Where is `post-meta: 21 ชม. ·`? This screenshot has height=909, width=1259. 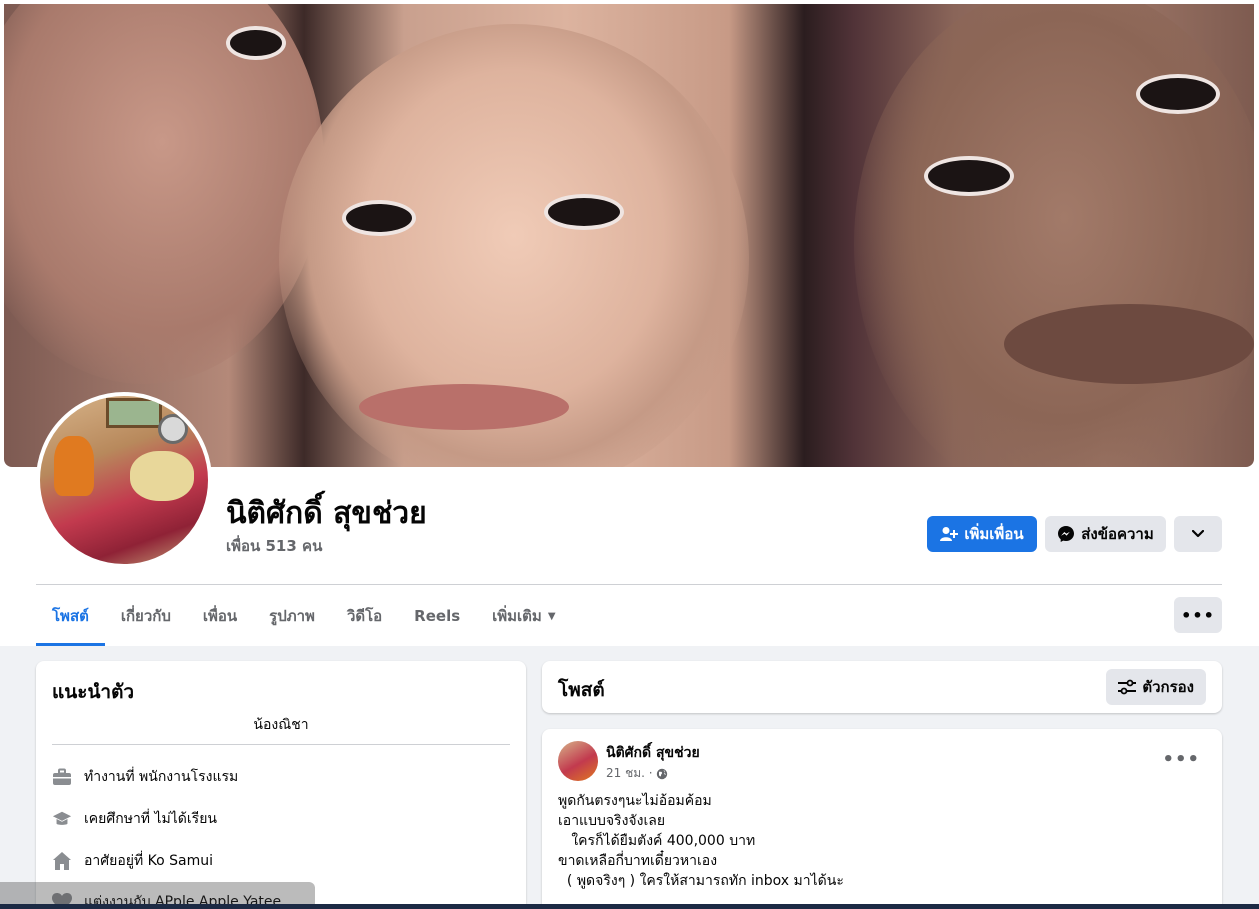 post-meta: 21 ชม. · is located at coordinates (637, 773).